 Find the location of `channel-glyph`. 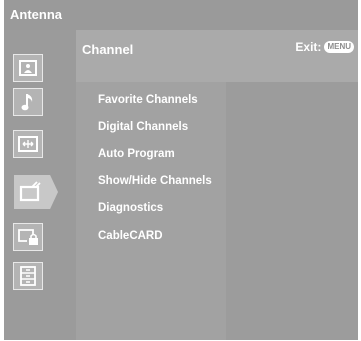

channel-glyph is located at coordinates (30, 191).